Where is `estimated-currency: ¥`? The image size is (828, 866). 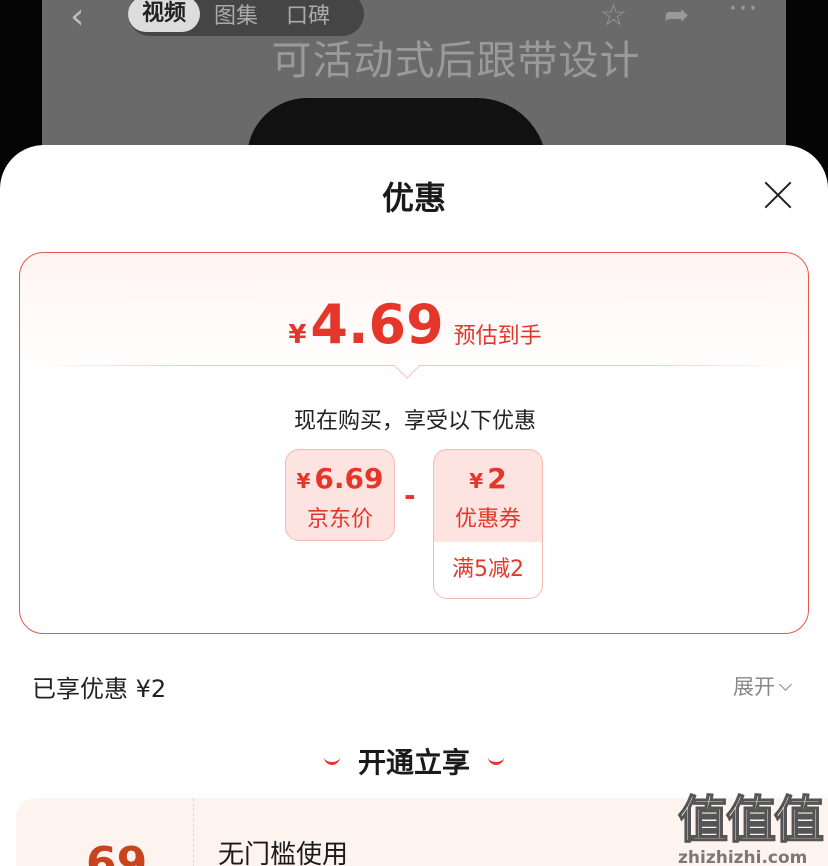
estimated-currency: ¥ is located at coordinates (297, 335).